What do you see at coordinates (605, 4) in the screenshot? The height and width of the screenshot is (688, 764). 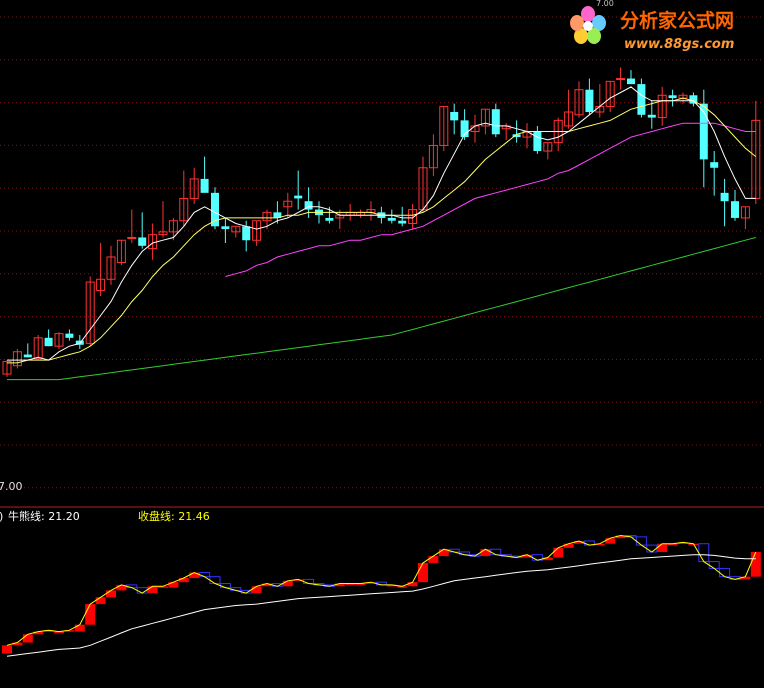 I see `top-price-label: 7.00` at bounding box center [605, 4].